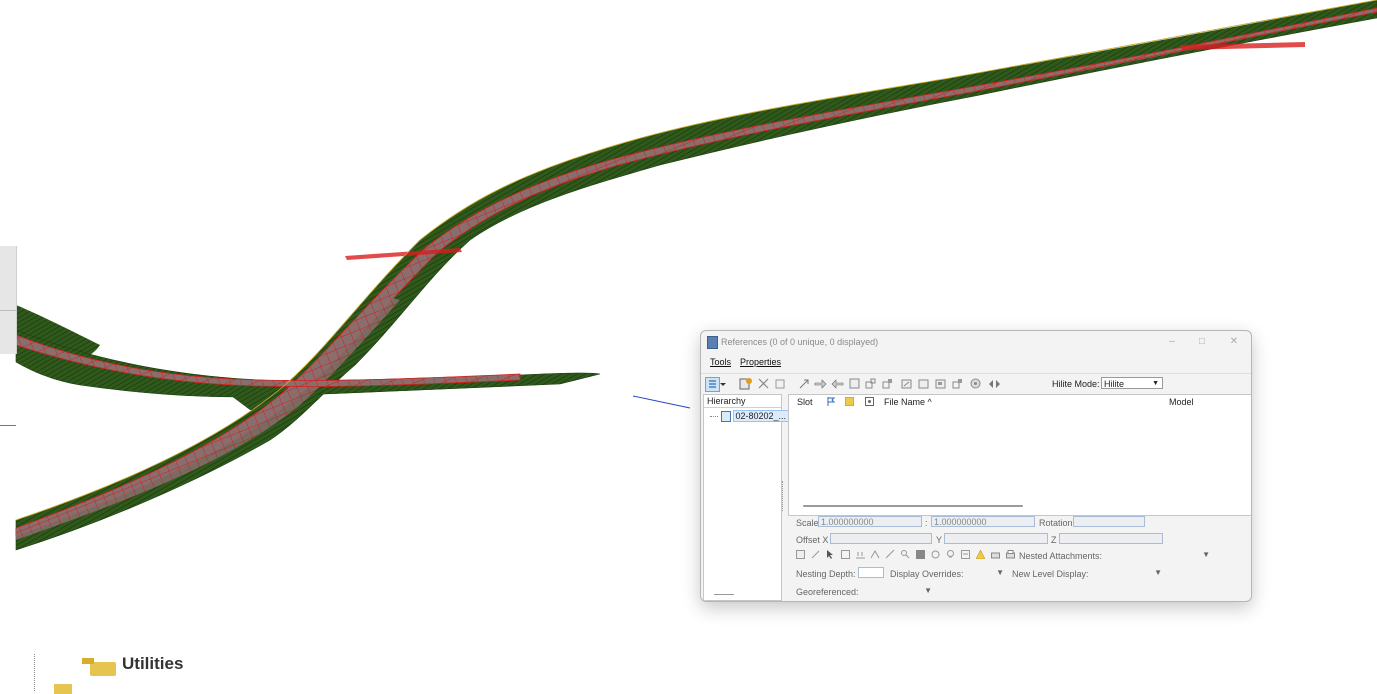  What do you see at coordinates (8, 425) in the screenshot?
I see `side-divider-line` at bounding box center [8, 425].